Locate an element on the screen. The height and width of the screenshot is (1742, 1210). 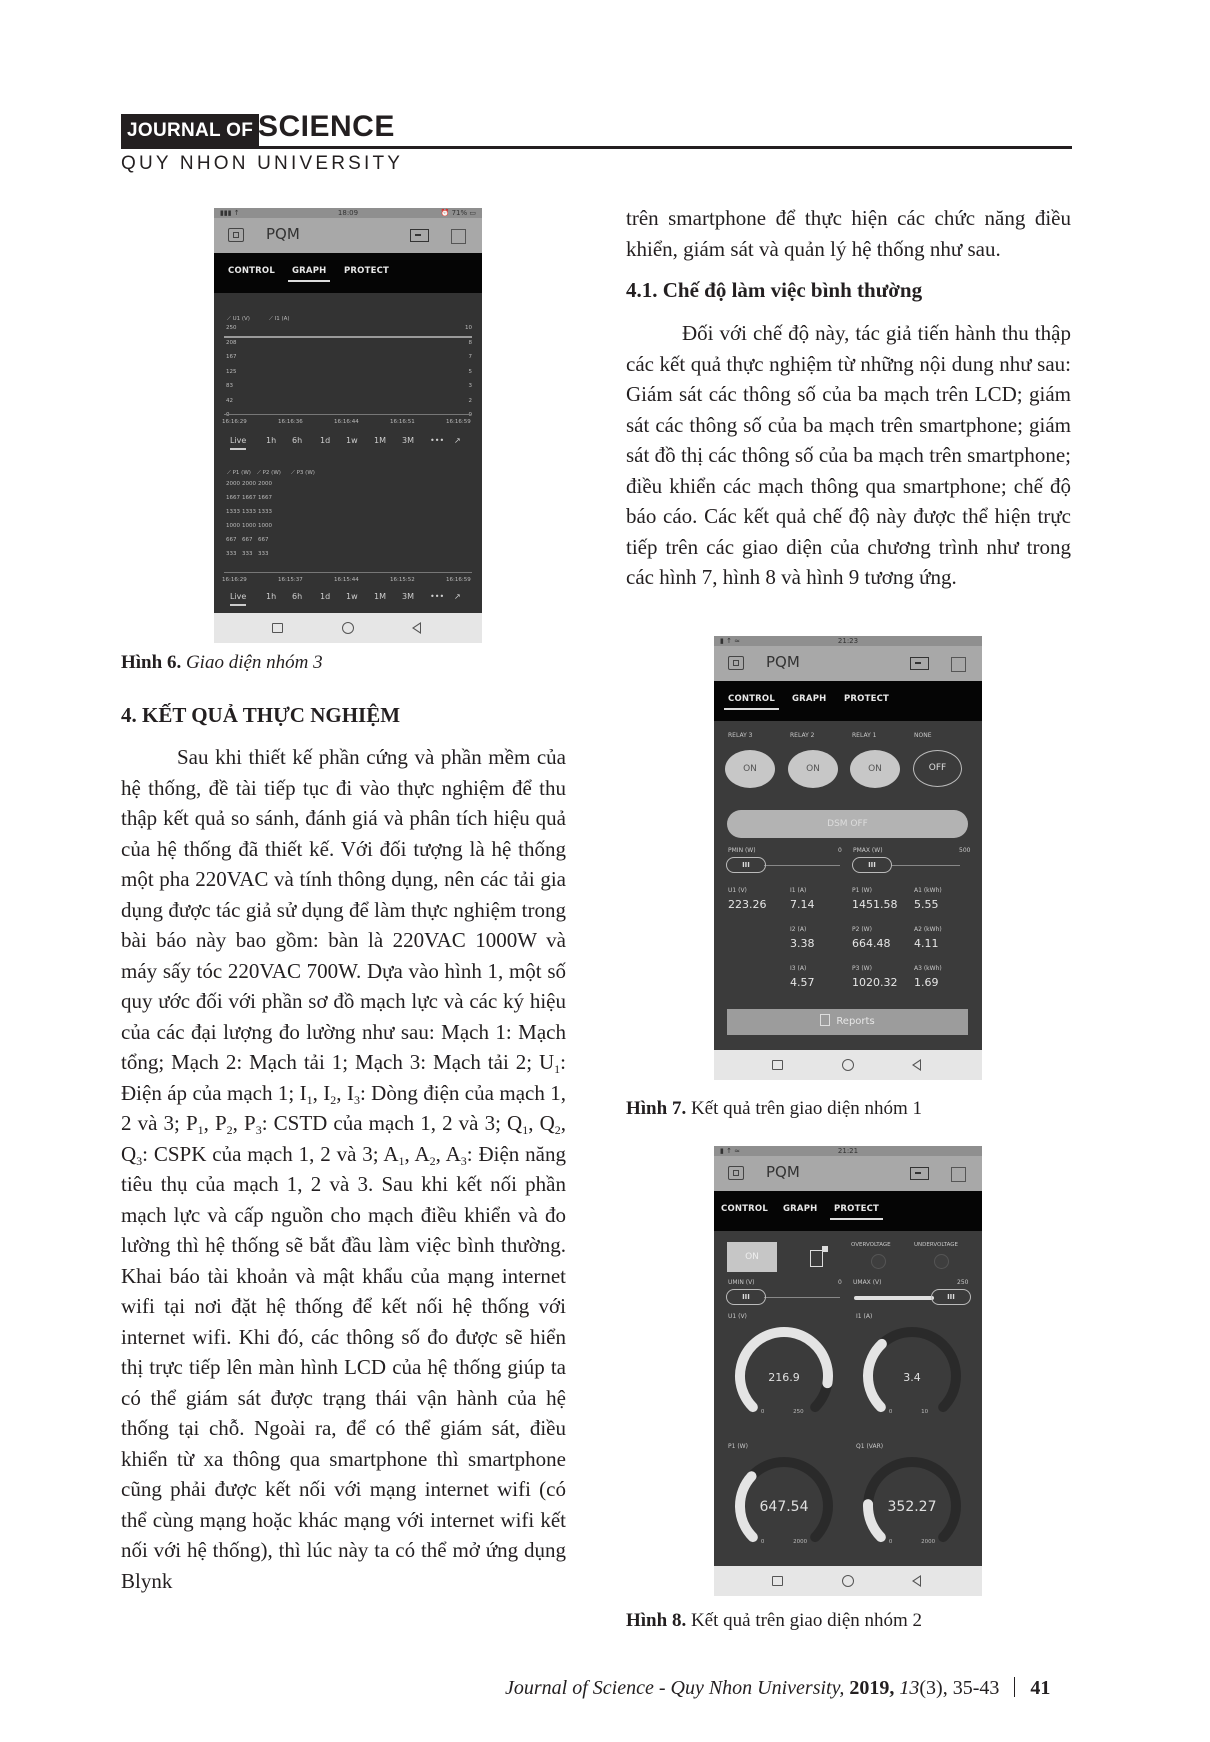
pmax-slider-handle: III is located at coordinates (872, 865).